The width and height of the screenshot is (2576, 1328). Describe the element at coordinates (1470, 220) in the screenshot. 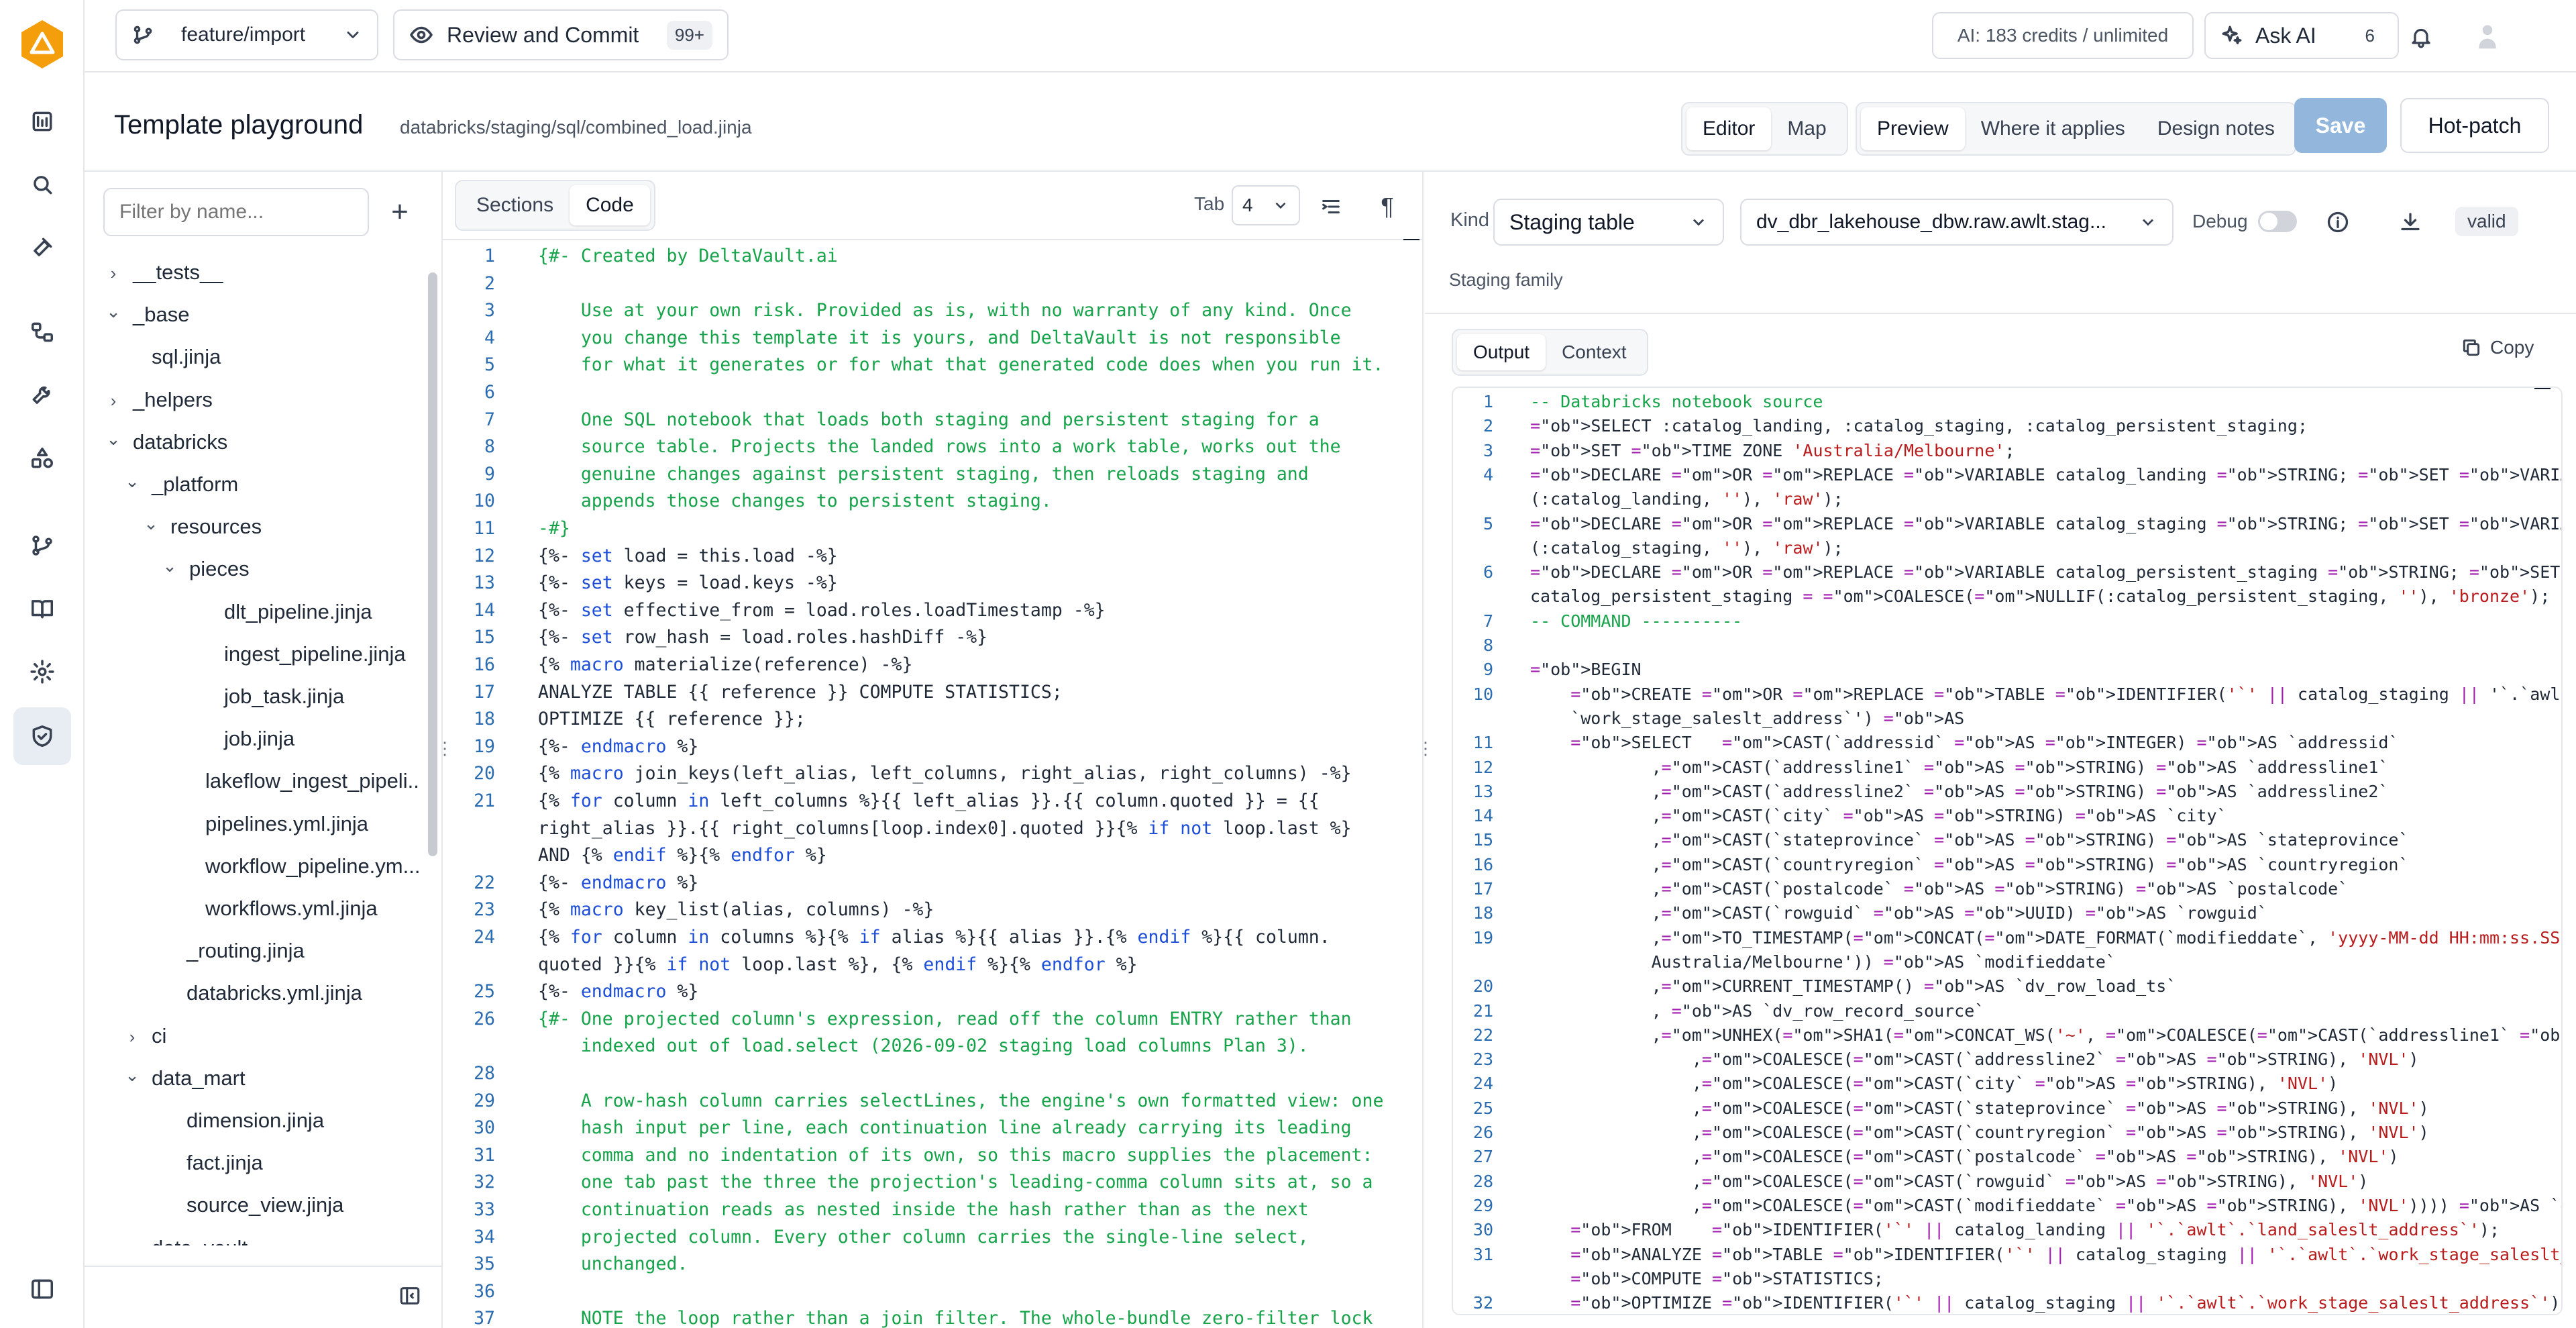

I see `kind-label: Kind` at that location.